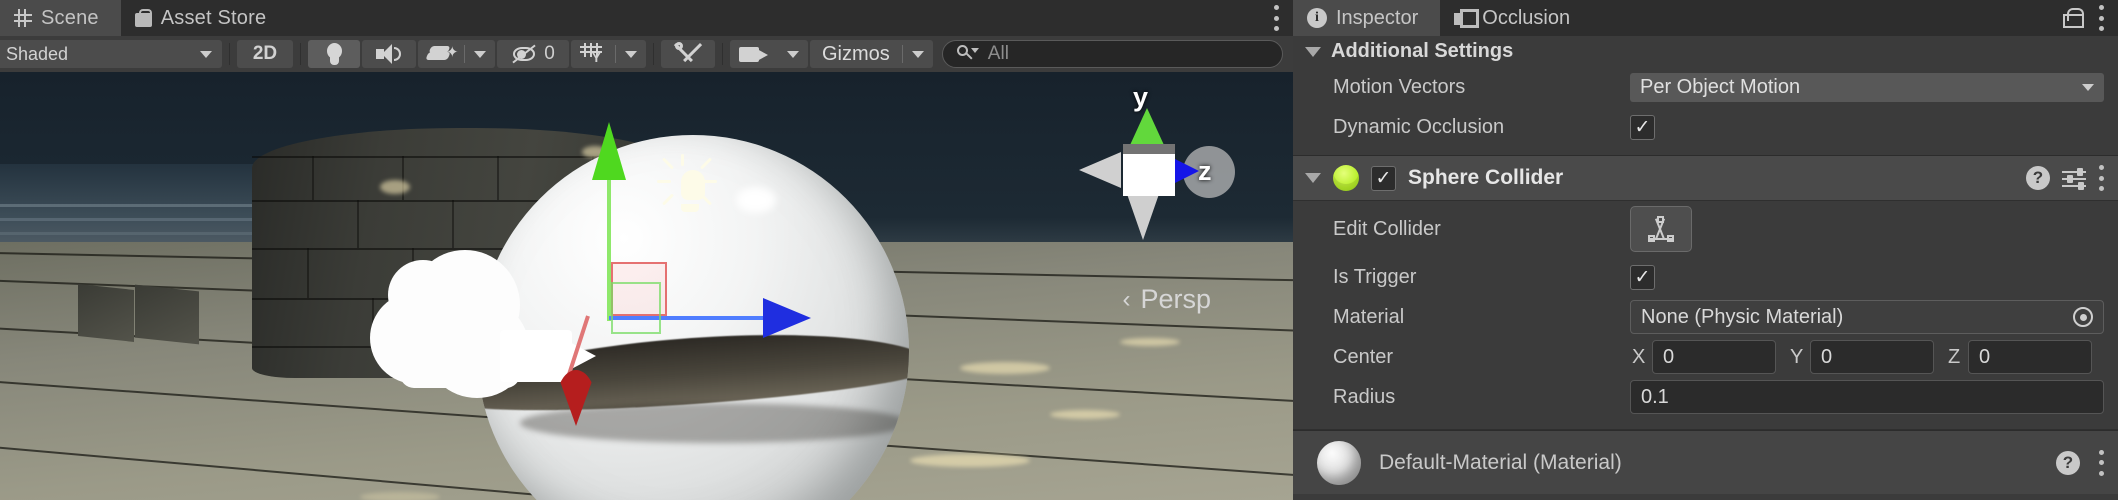  I want to click on edit-collider-label: Edit Collider, so click(1387, 228).